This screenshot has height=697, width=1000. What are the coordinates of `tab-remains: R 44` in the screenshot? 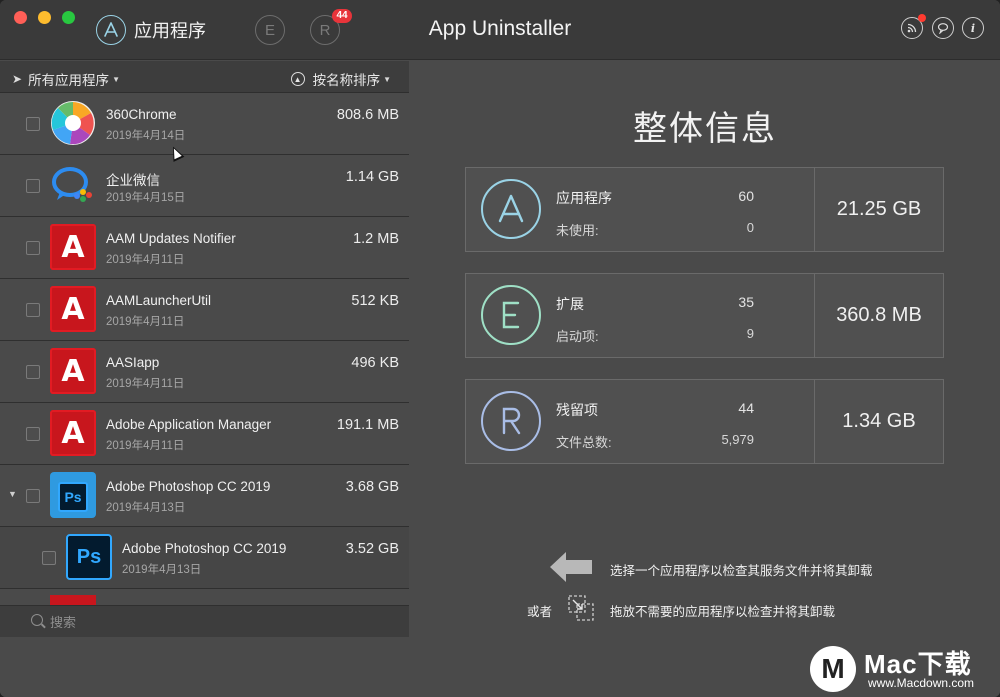 It's located at (331, 27).